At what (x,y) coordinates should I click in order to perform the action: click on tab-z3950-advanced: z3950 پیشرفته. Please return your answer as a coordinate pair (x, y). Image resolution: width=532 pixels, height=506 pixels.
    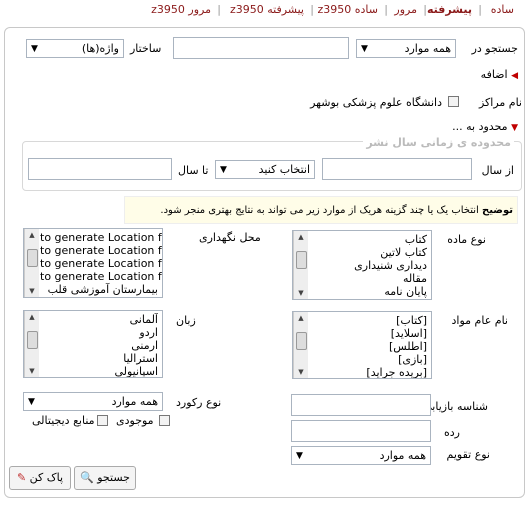
    Looking at the image, I should click on (267, 9).